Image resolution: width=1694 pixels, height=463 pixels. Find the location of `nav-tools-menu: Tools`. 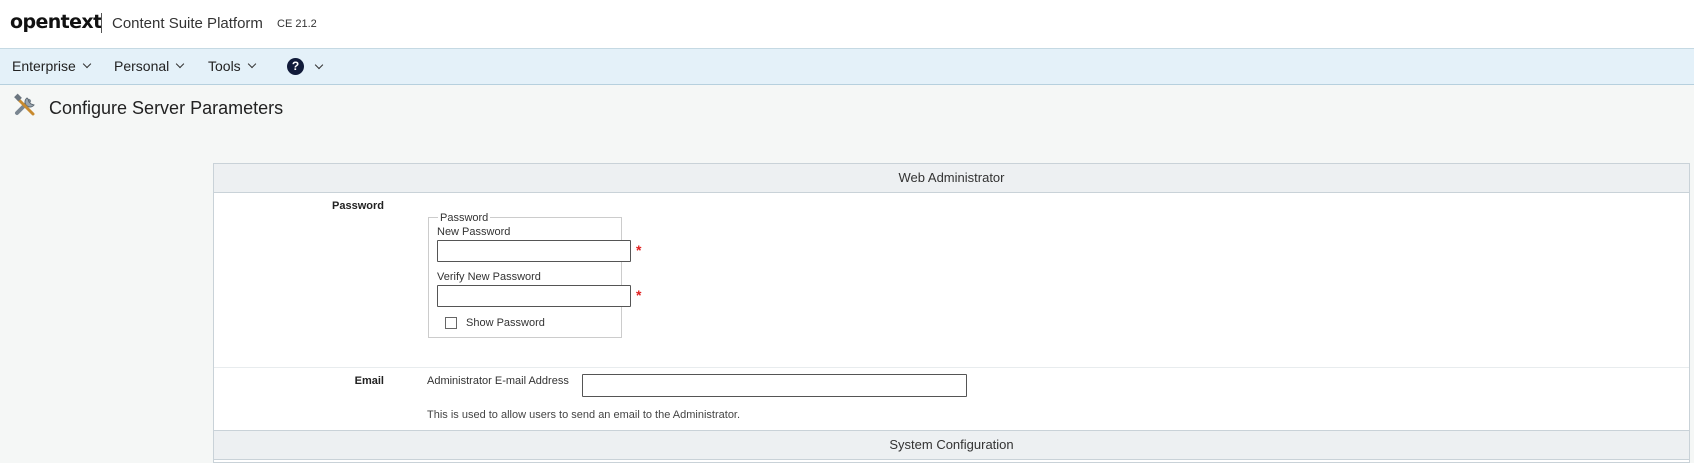

nav-tools-menu: Tools is located at coordinates (232, 66).